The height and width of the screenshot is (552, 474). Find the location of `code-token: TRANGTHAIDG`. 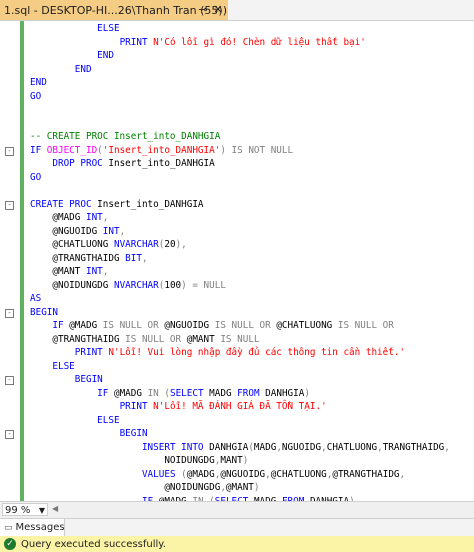

code-token: TRANGTHAIDG is located at coordinates (413, 447).